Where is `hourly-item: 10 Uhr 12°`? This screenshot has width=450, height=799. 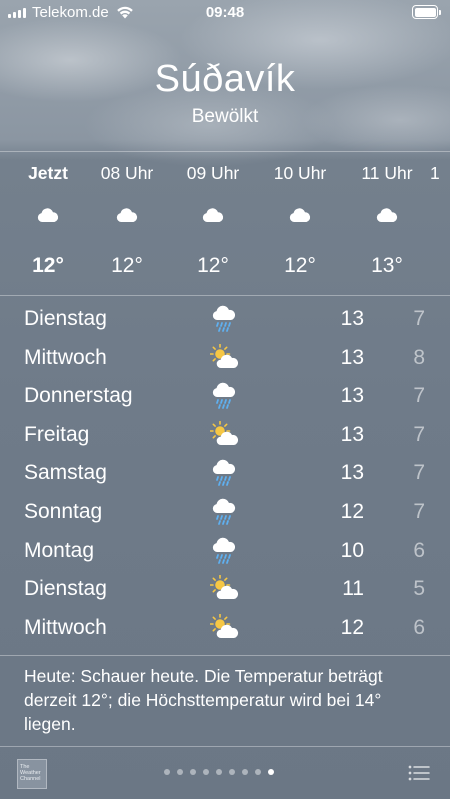
hourly-item: 10 Uhr 12° is located at coordinates (300, 223).